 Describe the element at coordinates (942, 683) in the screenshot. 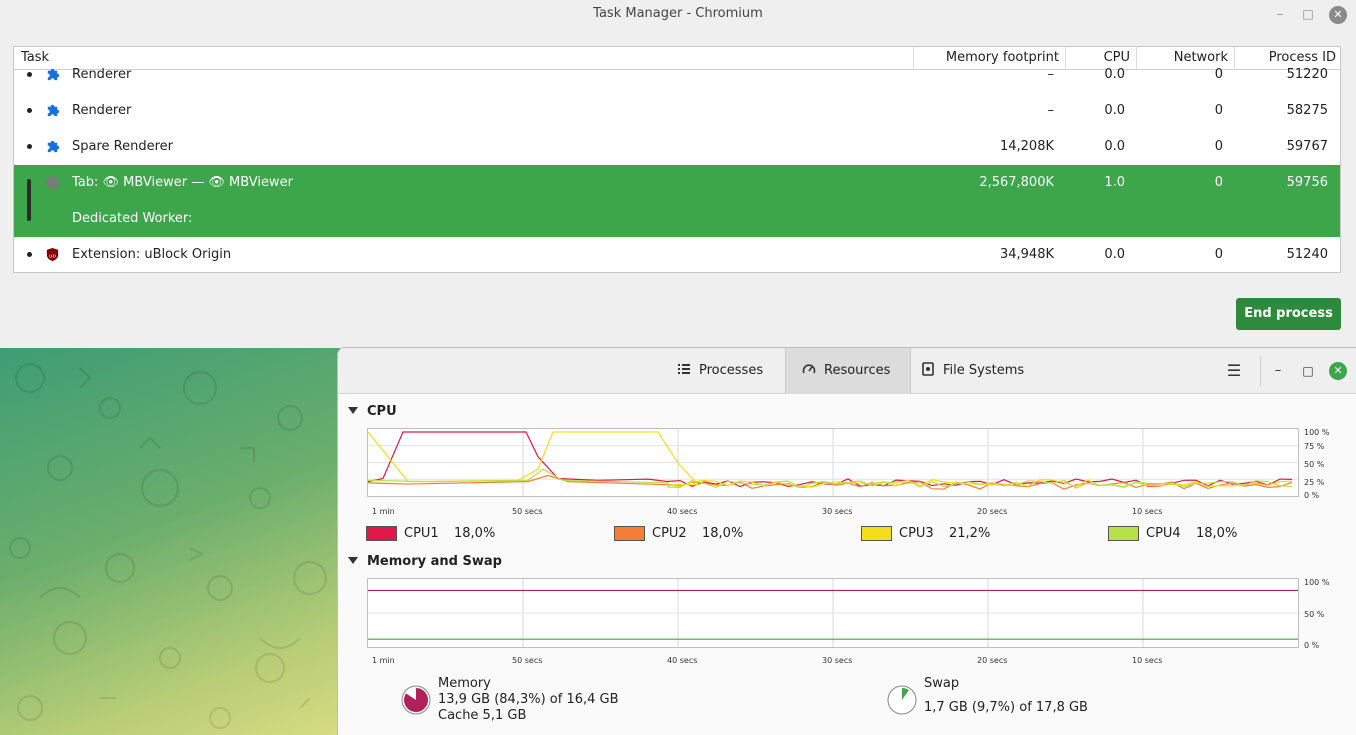

I see `swap-label: Swap` at that location.